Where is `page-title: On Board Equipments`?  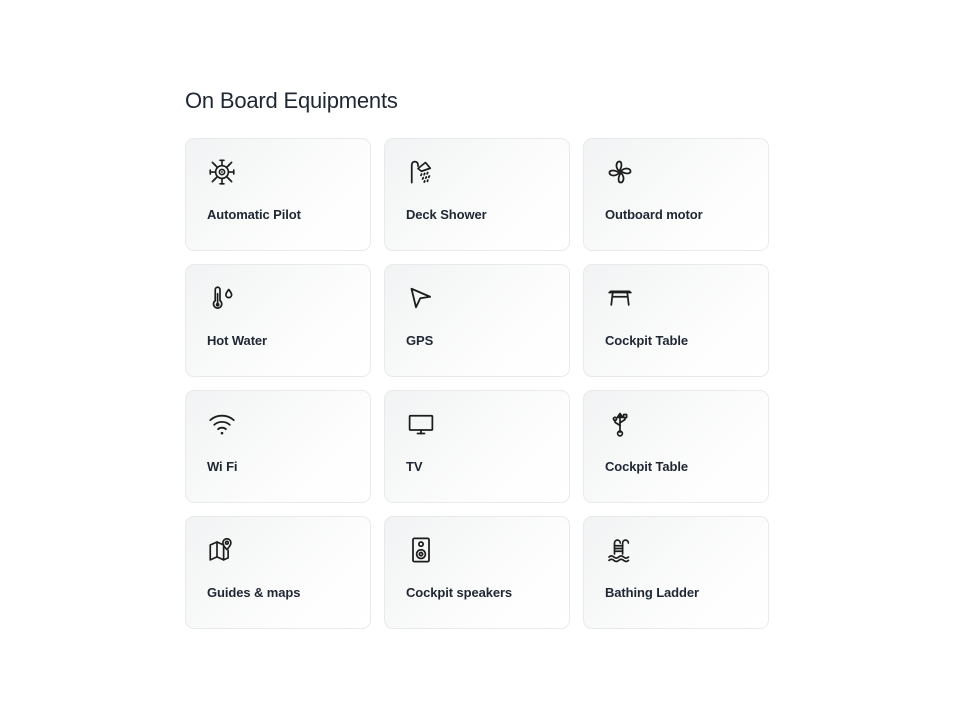
page-title: On Board Equipments is located at coordinates (291, 100).